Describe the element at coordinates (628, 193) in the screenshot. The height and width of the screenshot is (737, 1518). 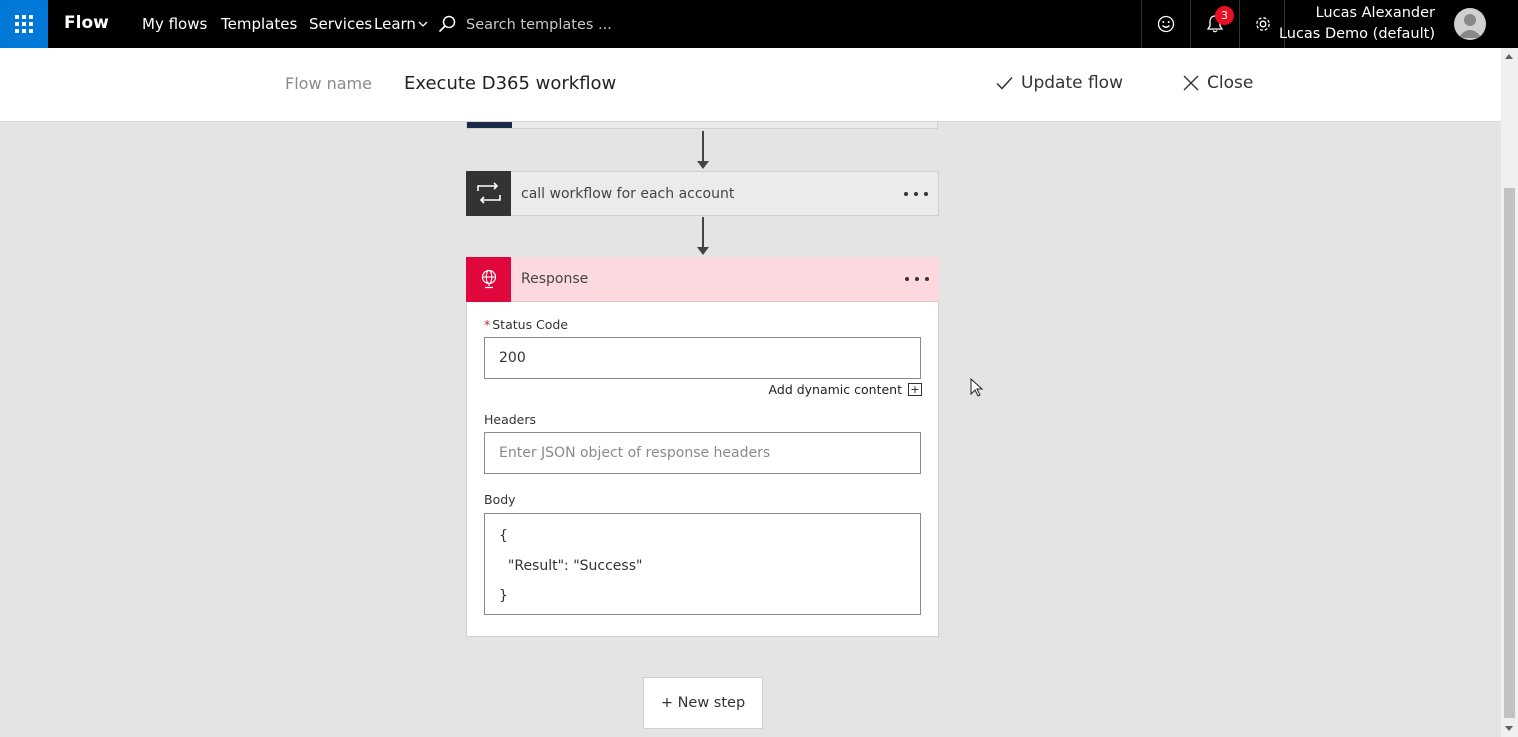
I see `step-title: call workflow for each account` at that location.